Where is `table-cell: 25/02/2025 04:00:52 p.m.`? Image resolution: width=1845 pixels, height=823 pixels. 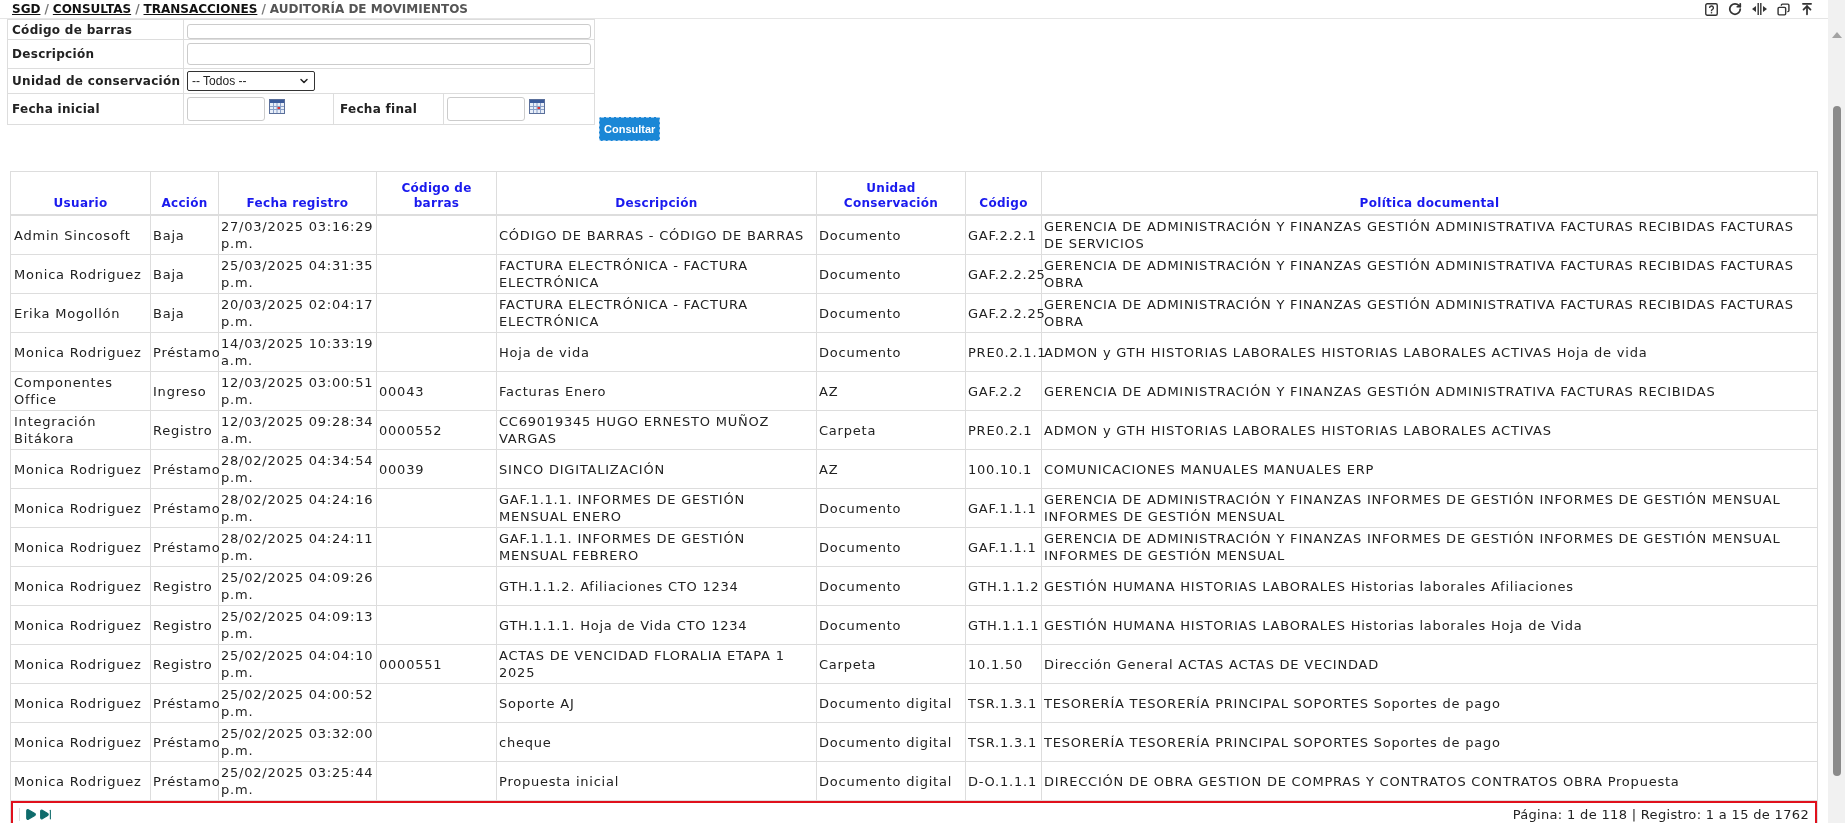
table-cell: 25/02/2025 04:00:52 p.m. is located at coordinates (297, 703).